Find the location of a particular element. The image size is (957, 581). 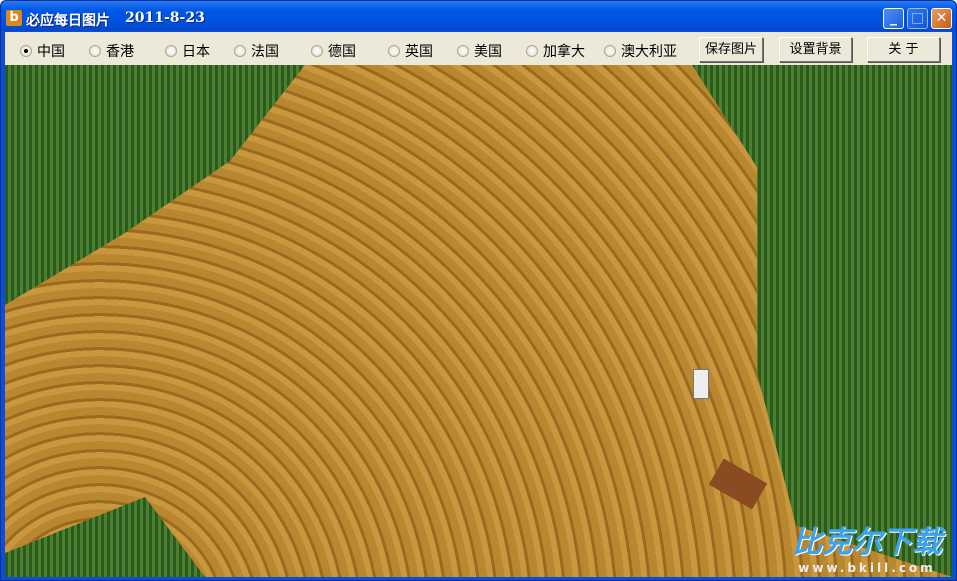

window-date: 2011-8-23 is located at coordinates (165, 18).